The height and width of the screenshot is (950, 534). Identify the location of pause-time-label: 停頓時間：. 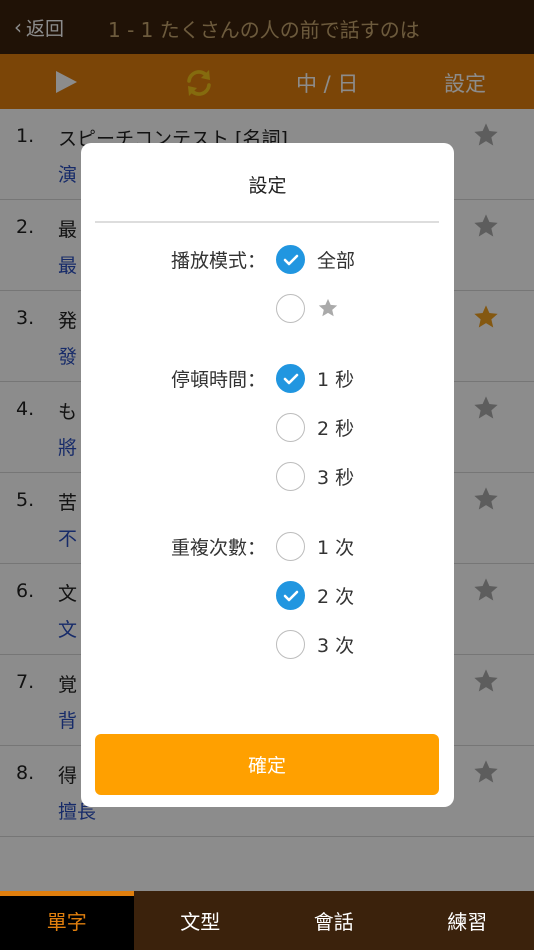
(218, 380).